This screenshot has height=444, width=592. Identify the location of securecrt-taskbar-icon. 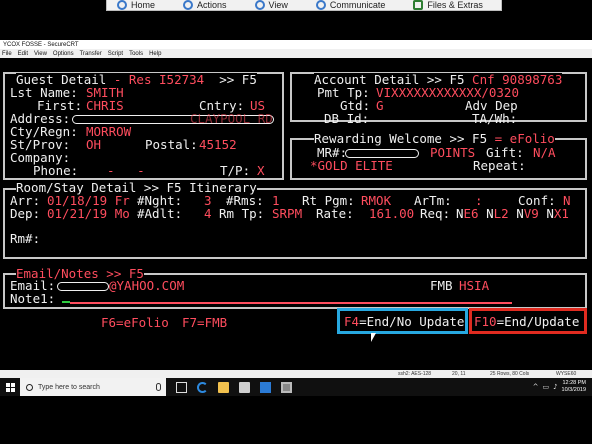
(286, 387).